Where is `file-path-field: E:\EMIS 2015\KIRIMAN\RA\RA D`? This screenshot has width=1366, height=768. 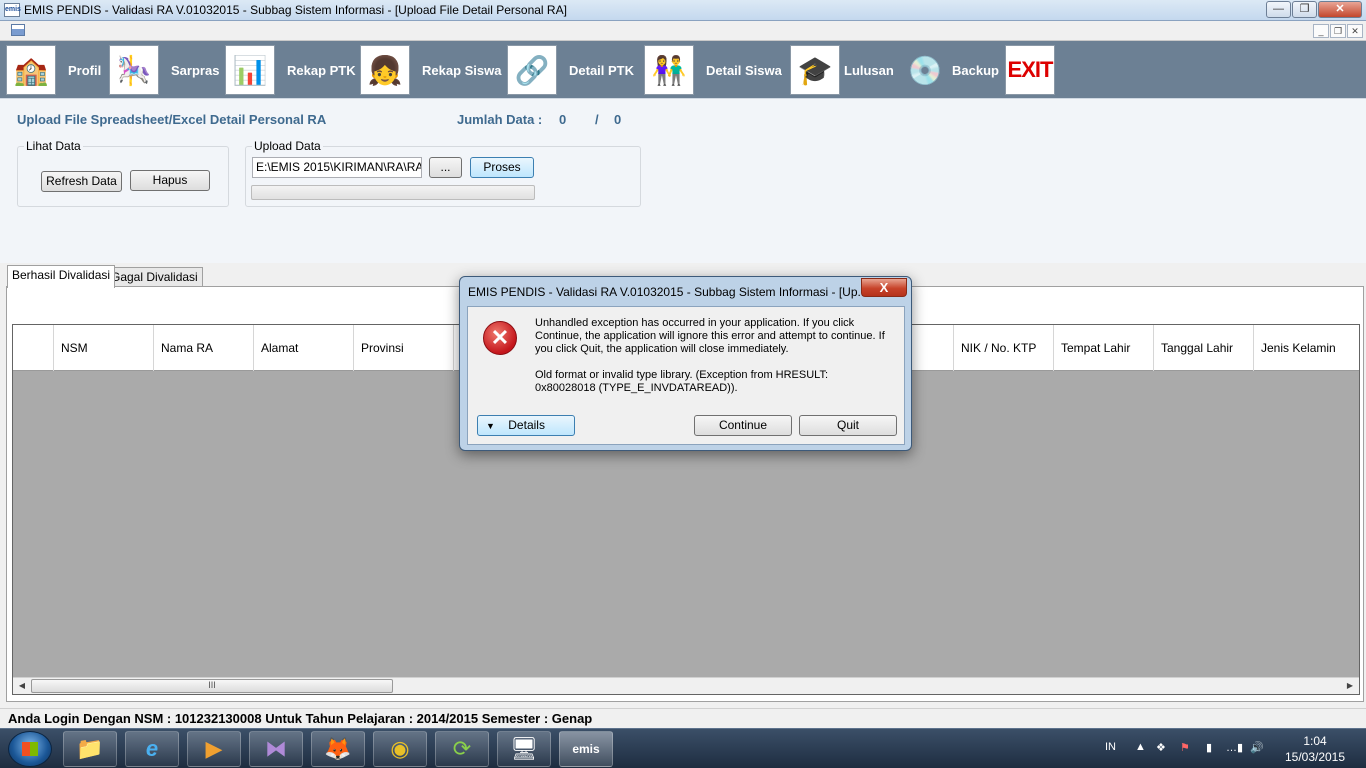
file-path-field: E:\EMIS 2015\KIRIMAN\RA\RA D is located at coordinates (337, 167).